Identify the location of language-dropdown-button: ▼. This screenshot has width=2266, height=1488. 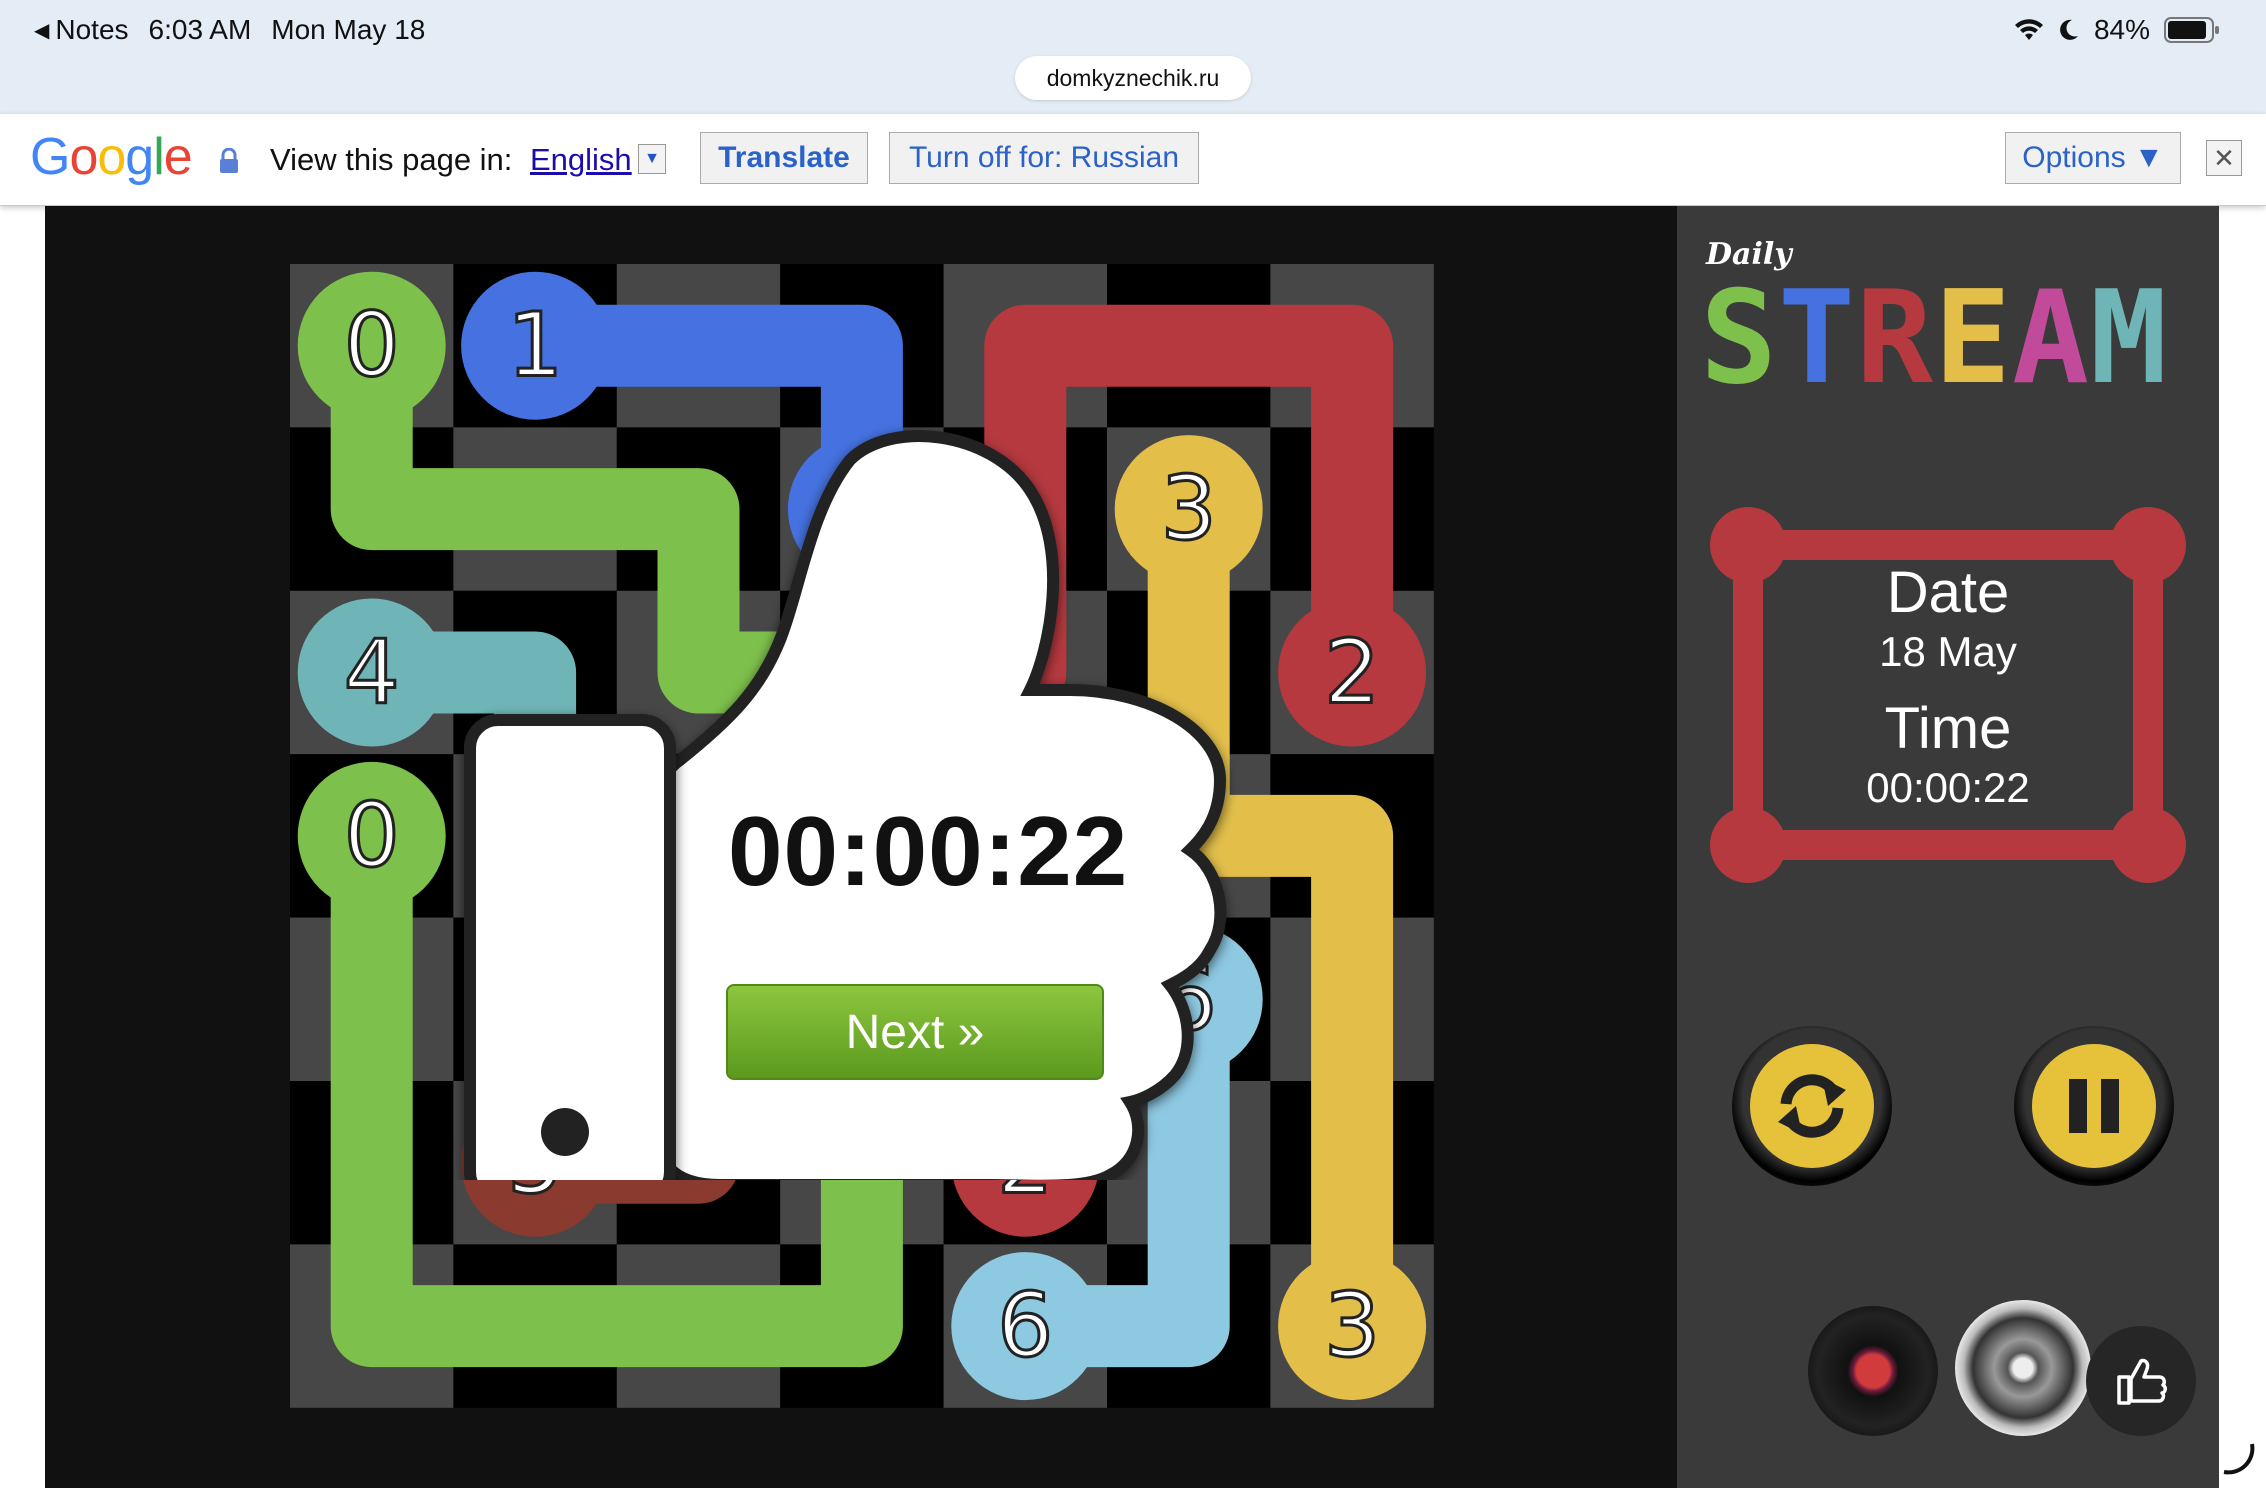
(652, 159).